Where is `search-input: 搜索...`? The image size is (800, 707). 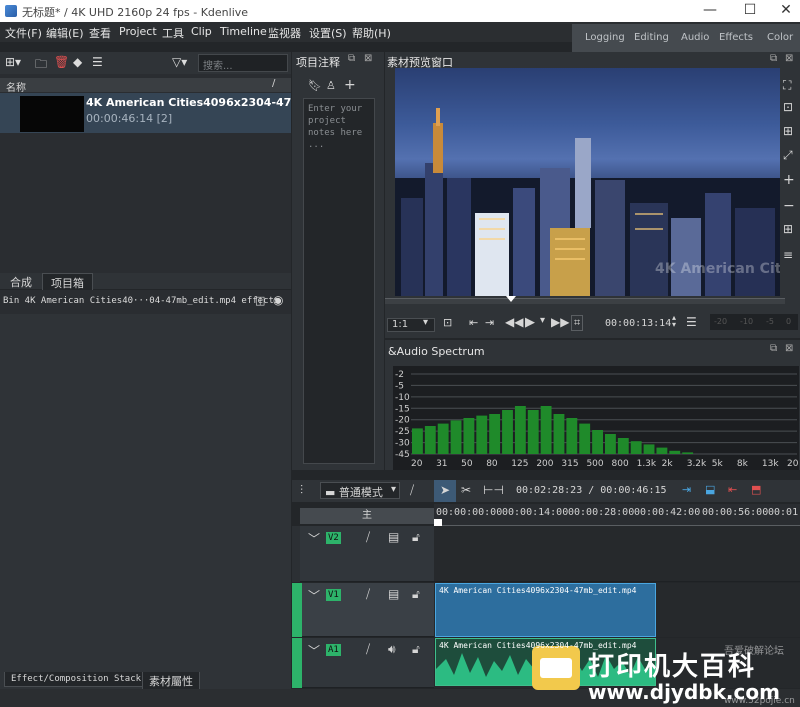 search-input: 搜索... is located at coordinates (243, 63).